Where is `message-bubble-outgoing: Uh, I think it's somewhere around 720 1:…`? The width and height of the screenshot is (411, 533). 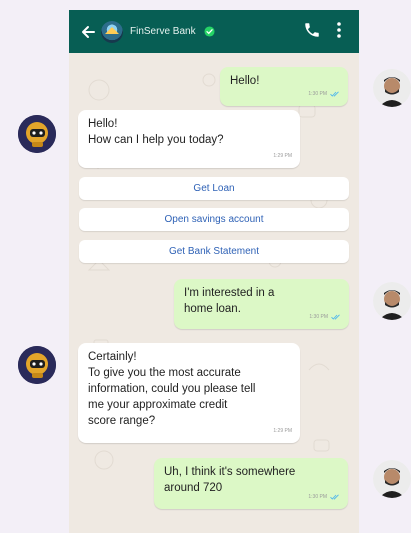
message-bubble-outgoing: Uh, I think it's somewhere around 720 1:… is located at coordinates (251, 483).